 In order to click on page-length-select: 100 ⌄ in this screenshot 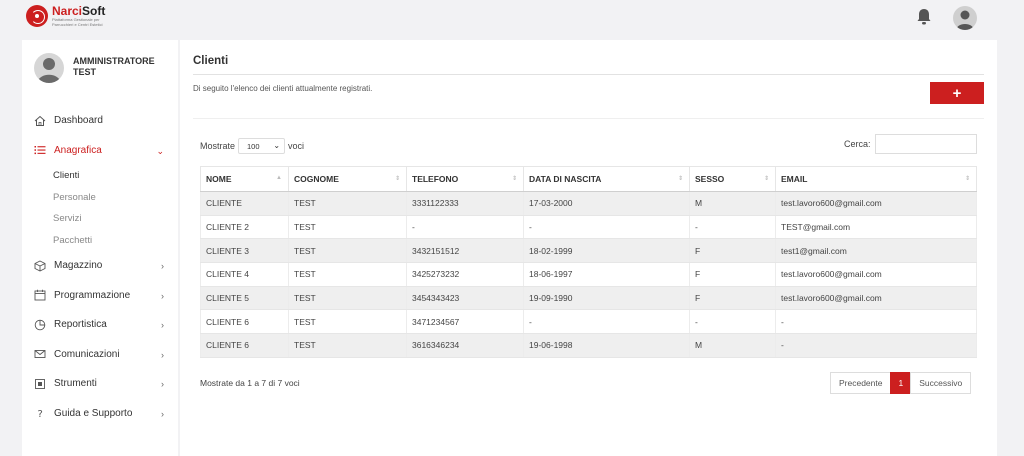, I will do `click(262, 146)`.